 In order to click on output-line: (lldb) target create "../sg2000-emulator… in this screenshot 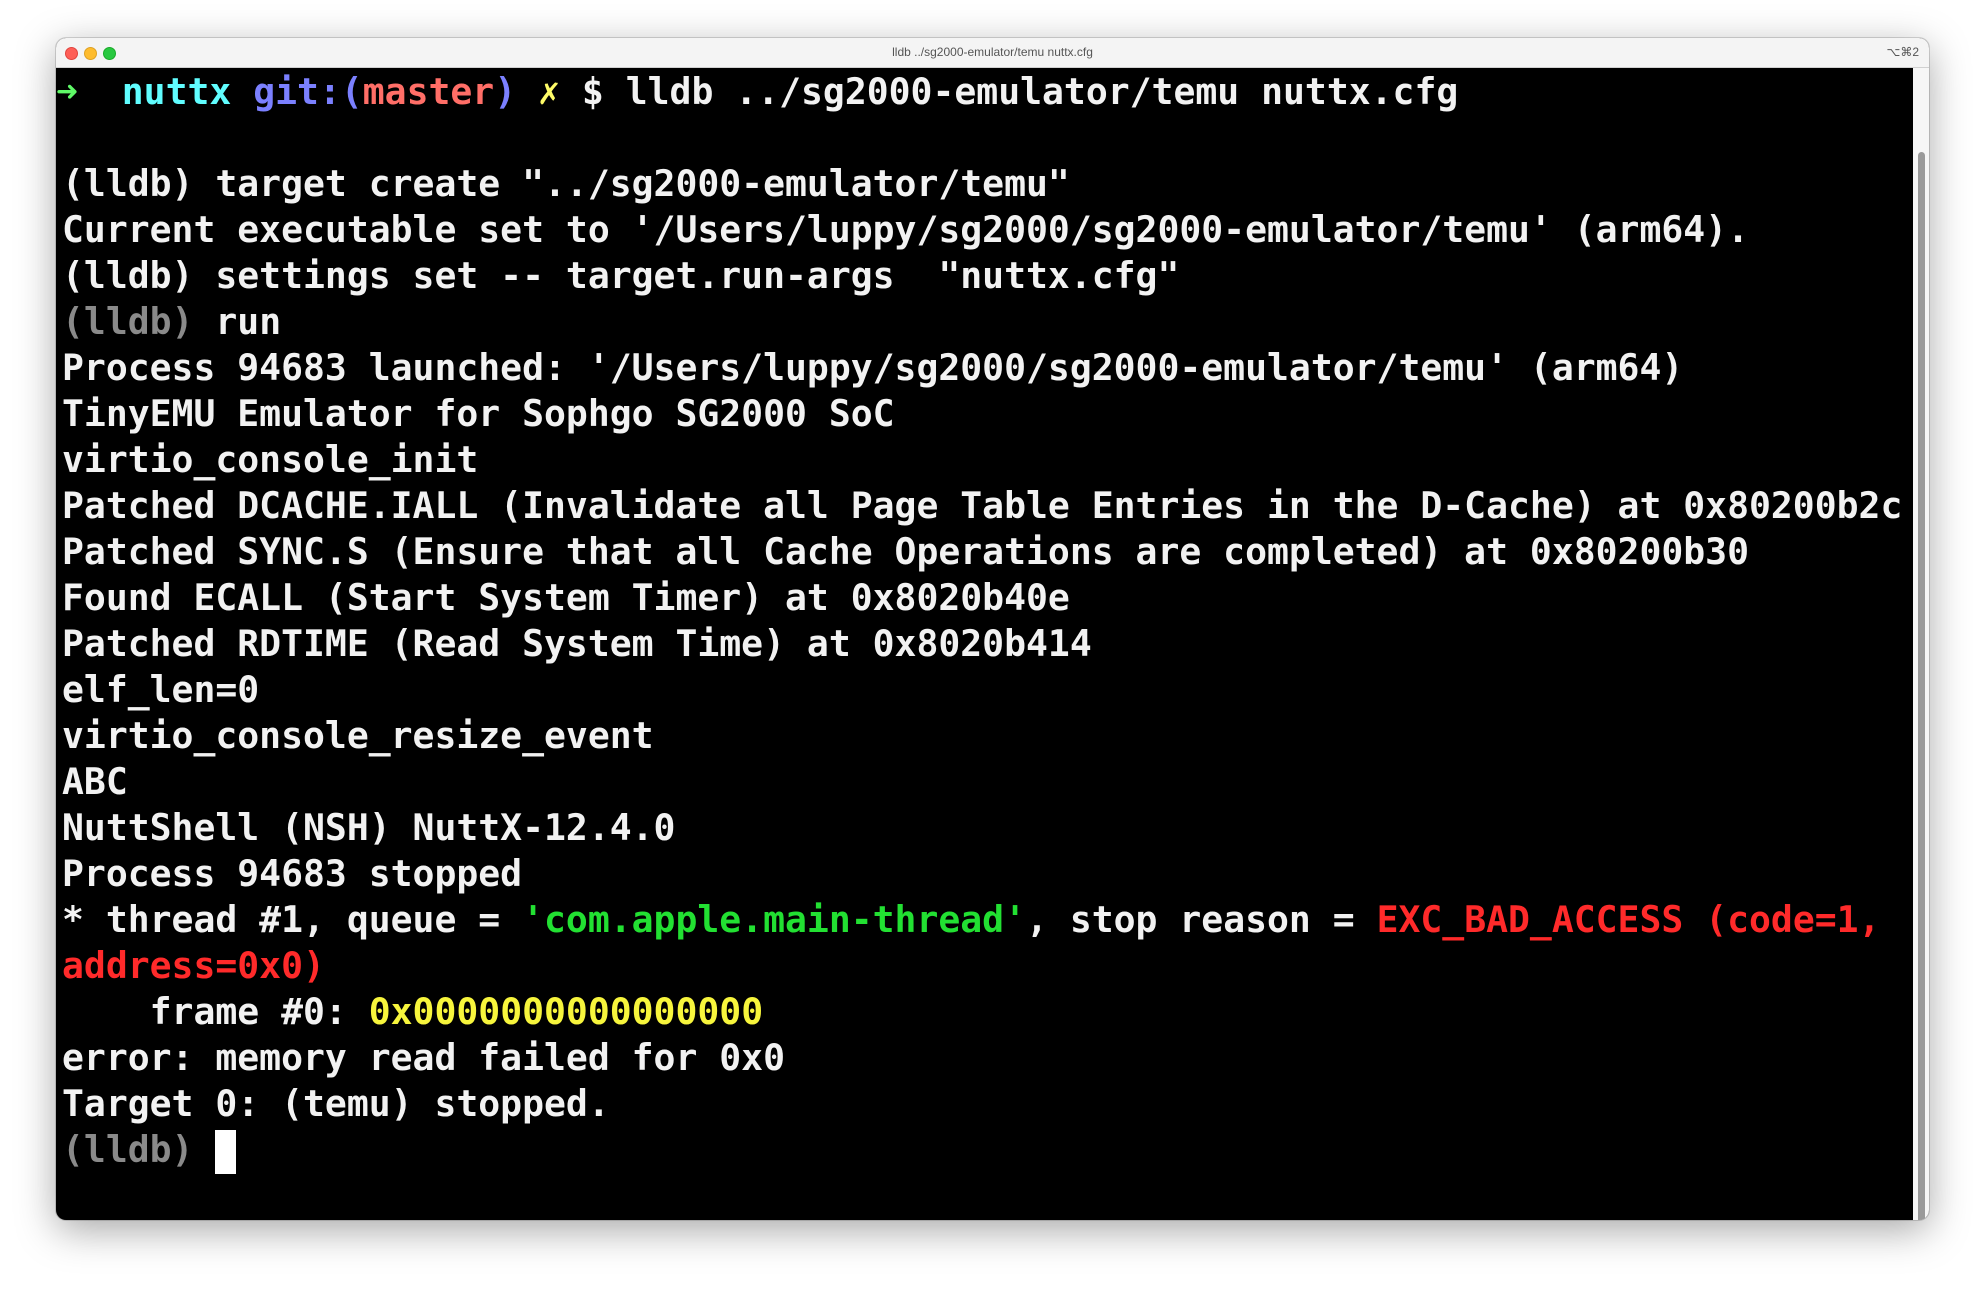, I will do `click(566, 183)`.